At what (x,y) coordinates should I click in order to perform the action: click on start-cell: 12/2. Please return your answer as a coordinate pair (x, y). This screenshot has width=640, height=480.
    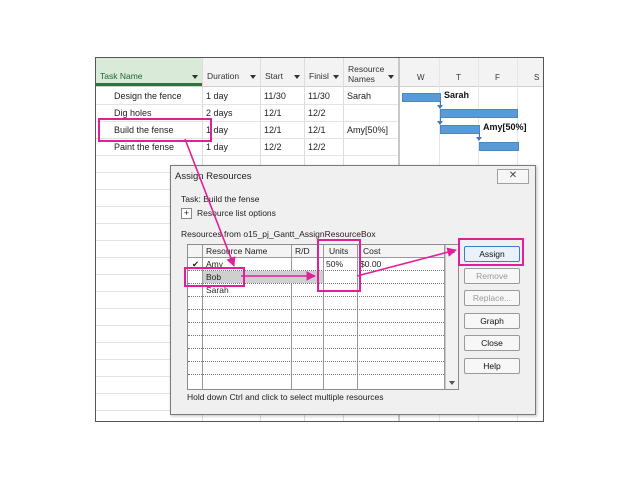
    Looking at the image, I should click on (273, 147).